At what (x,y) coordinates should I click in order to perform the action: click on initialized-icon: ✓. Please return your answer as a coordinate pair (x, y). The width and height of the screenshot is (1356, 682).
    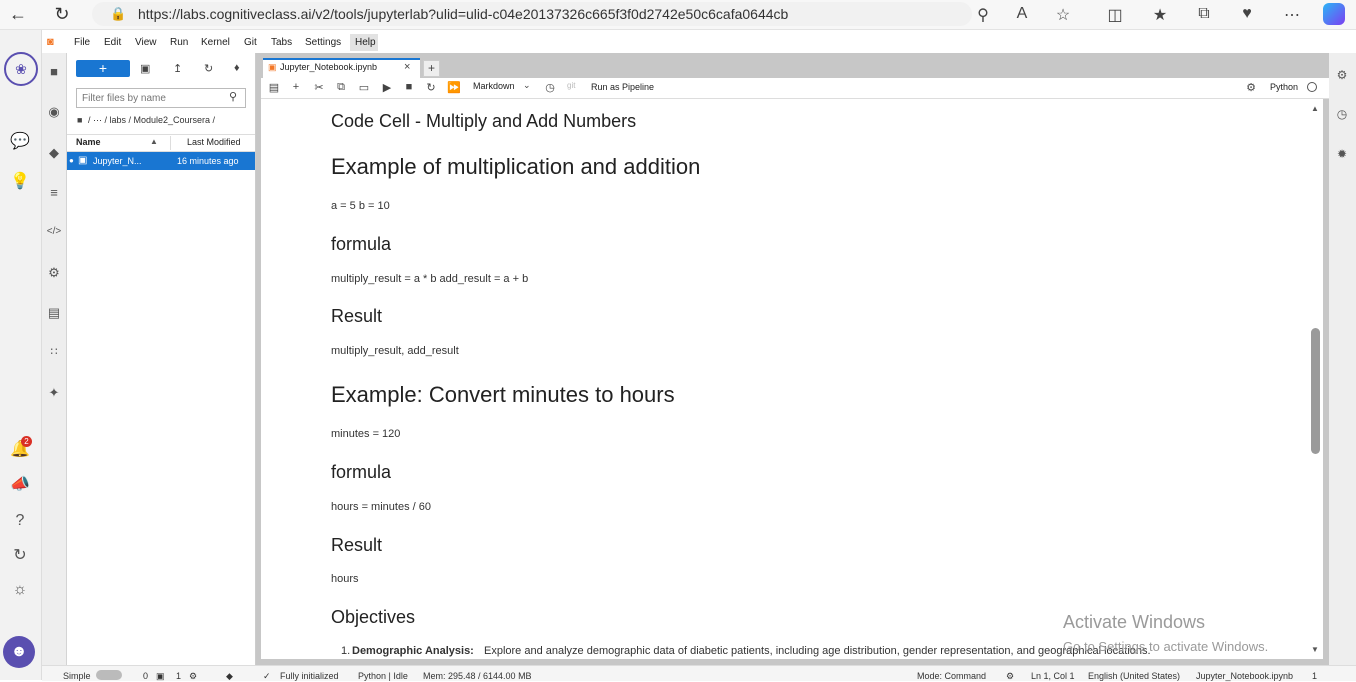
    Looking at the image, I should click on (267, 676).